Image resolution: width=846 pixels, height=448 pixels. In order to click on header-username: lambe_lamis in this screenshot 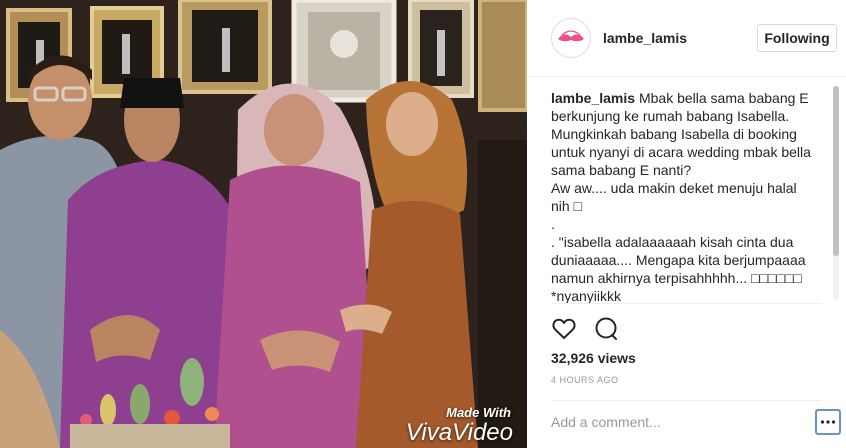, I will do `click(645, 38)`.